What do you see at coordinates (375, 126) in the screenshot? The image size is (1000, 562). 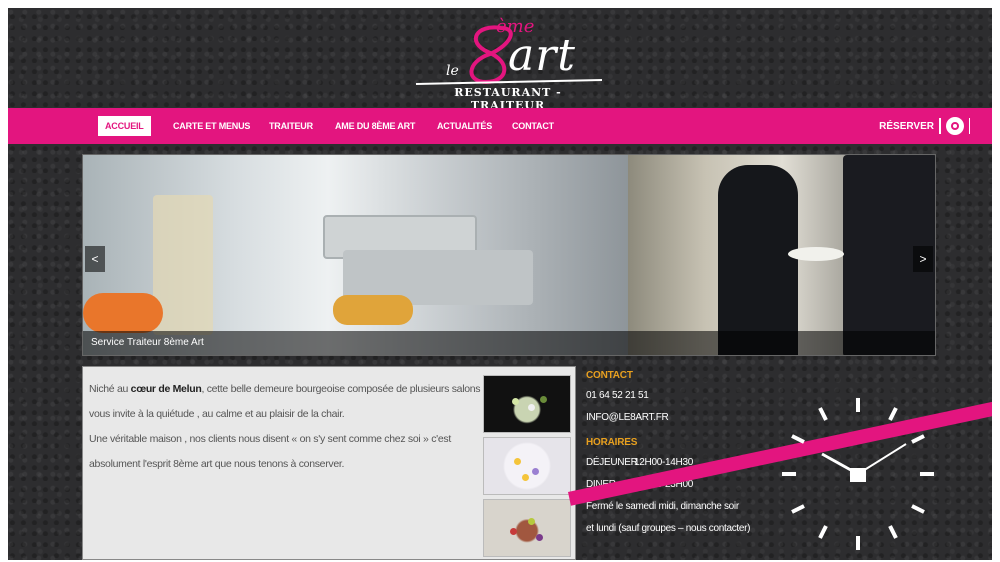 I see `nav-item-ame-du-8eme-art: AME DU 8ÈME ART` at bounding box center [375, 126].